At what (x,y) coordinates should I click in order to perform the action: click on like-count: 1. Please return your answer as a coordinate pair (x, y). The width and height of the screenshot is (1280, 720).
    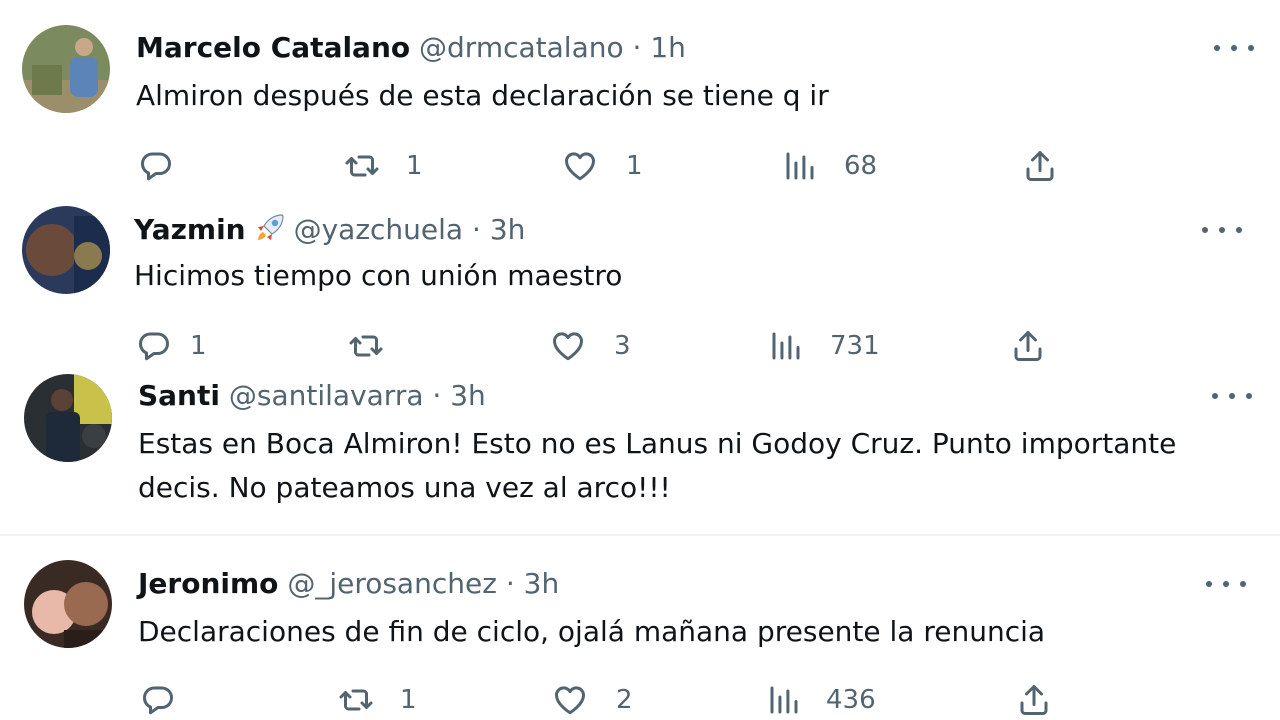
    Looking at the image, I should click on (634, 166).